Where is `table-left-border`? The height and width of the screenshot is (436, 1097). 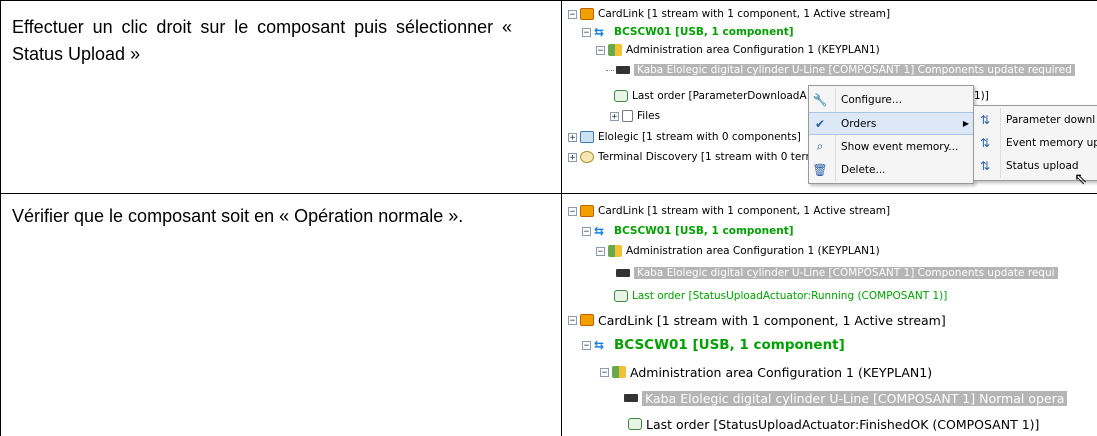 table-left-border is located at coordinates (0, 218).